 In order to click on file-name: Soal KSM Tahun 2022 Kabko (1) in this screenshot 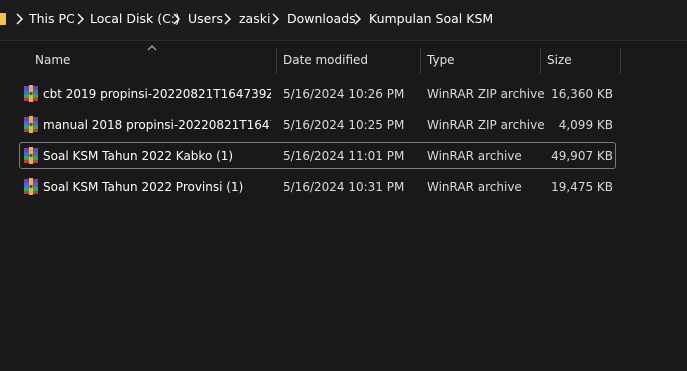, I will do `click(138, 156)`.